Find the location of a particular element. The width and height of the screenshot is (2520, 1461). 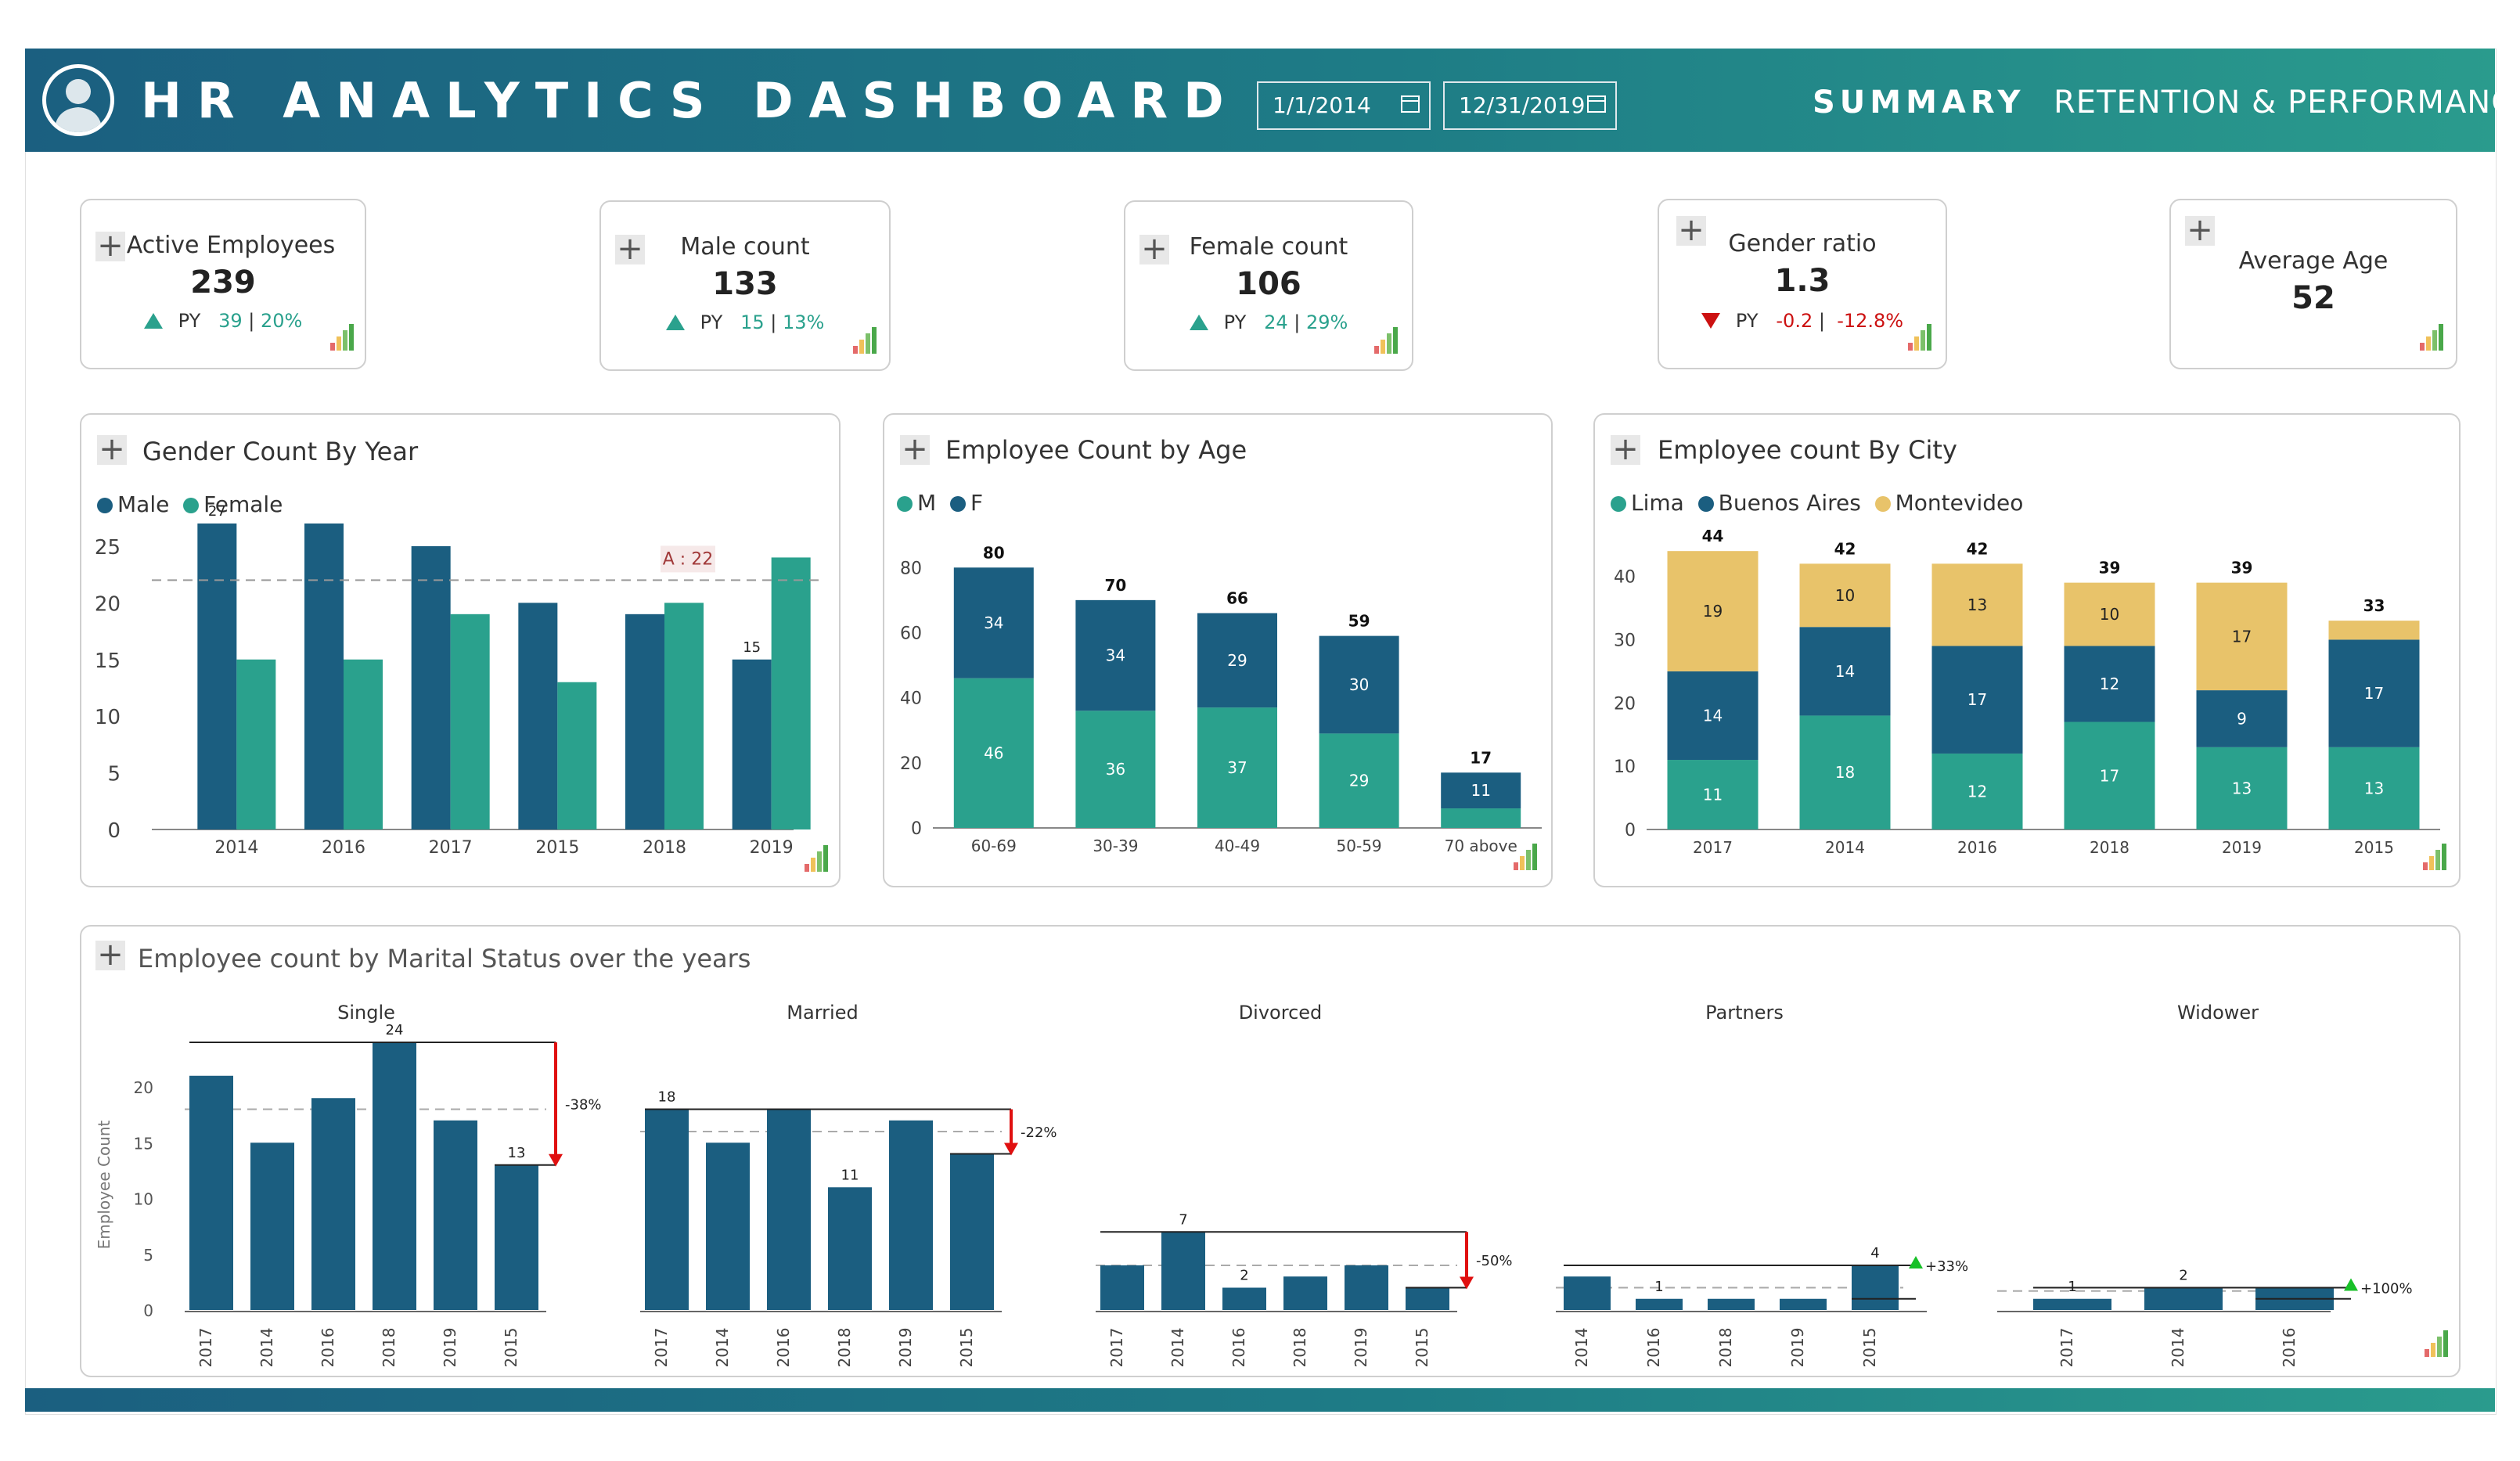

tab-summary: SUMMARY is located at coordinates (1919, 103).